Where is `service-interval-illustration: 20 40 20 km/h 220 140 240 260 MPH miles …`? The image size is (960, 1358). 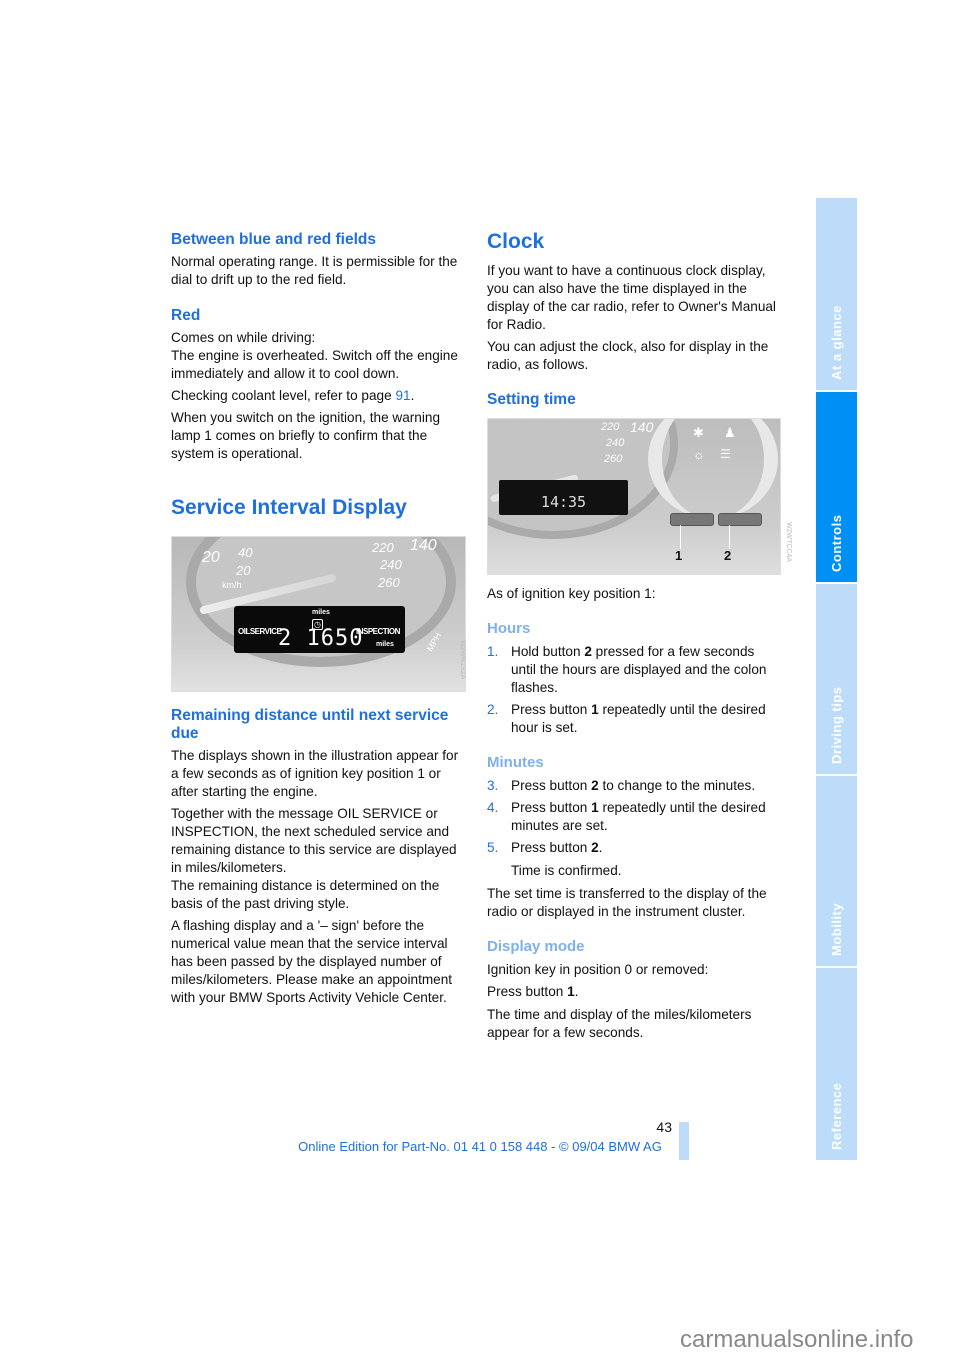 service-interval-illustration: 20 40 20 km/h 220 140 240 260 MPH miles … is located at coordinates (318, 614).